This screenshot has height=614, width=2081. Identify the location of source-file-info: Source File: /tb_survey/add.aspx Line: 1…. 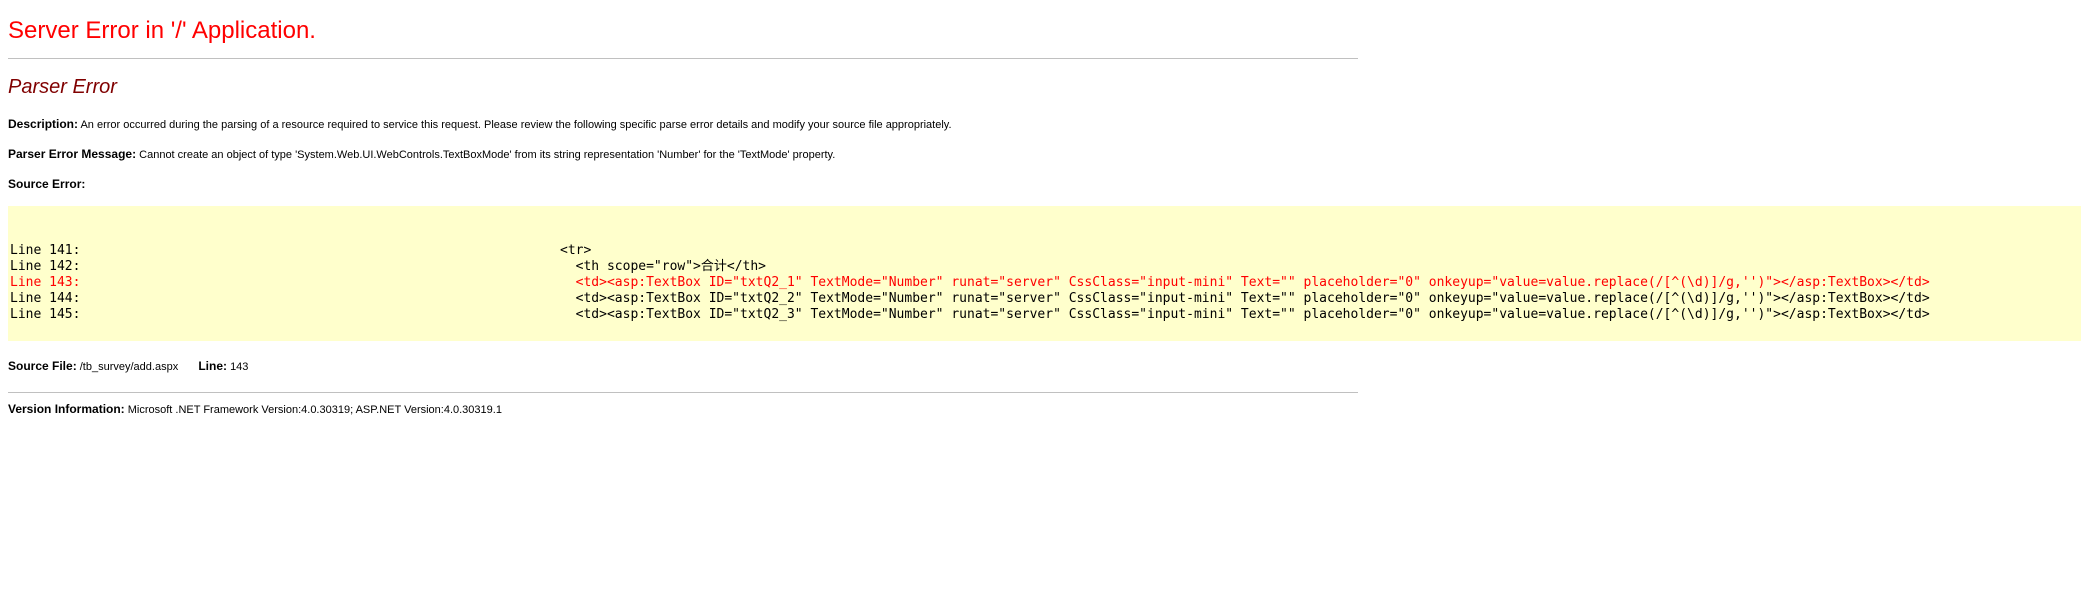
(128, 366).